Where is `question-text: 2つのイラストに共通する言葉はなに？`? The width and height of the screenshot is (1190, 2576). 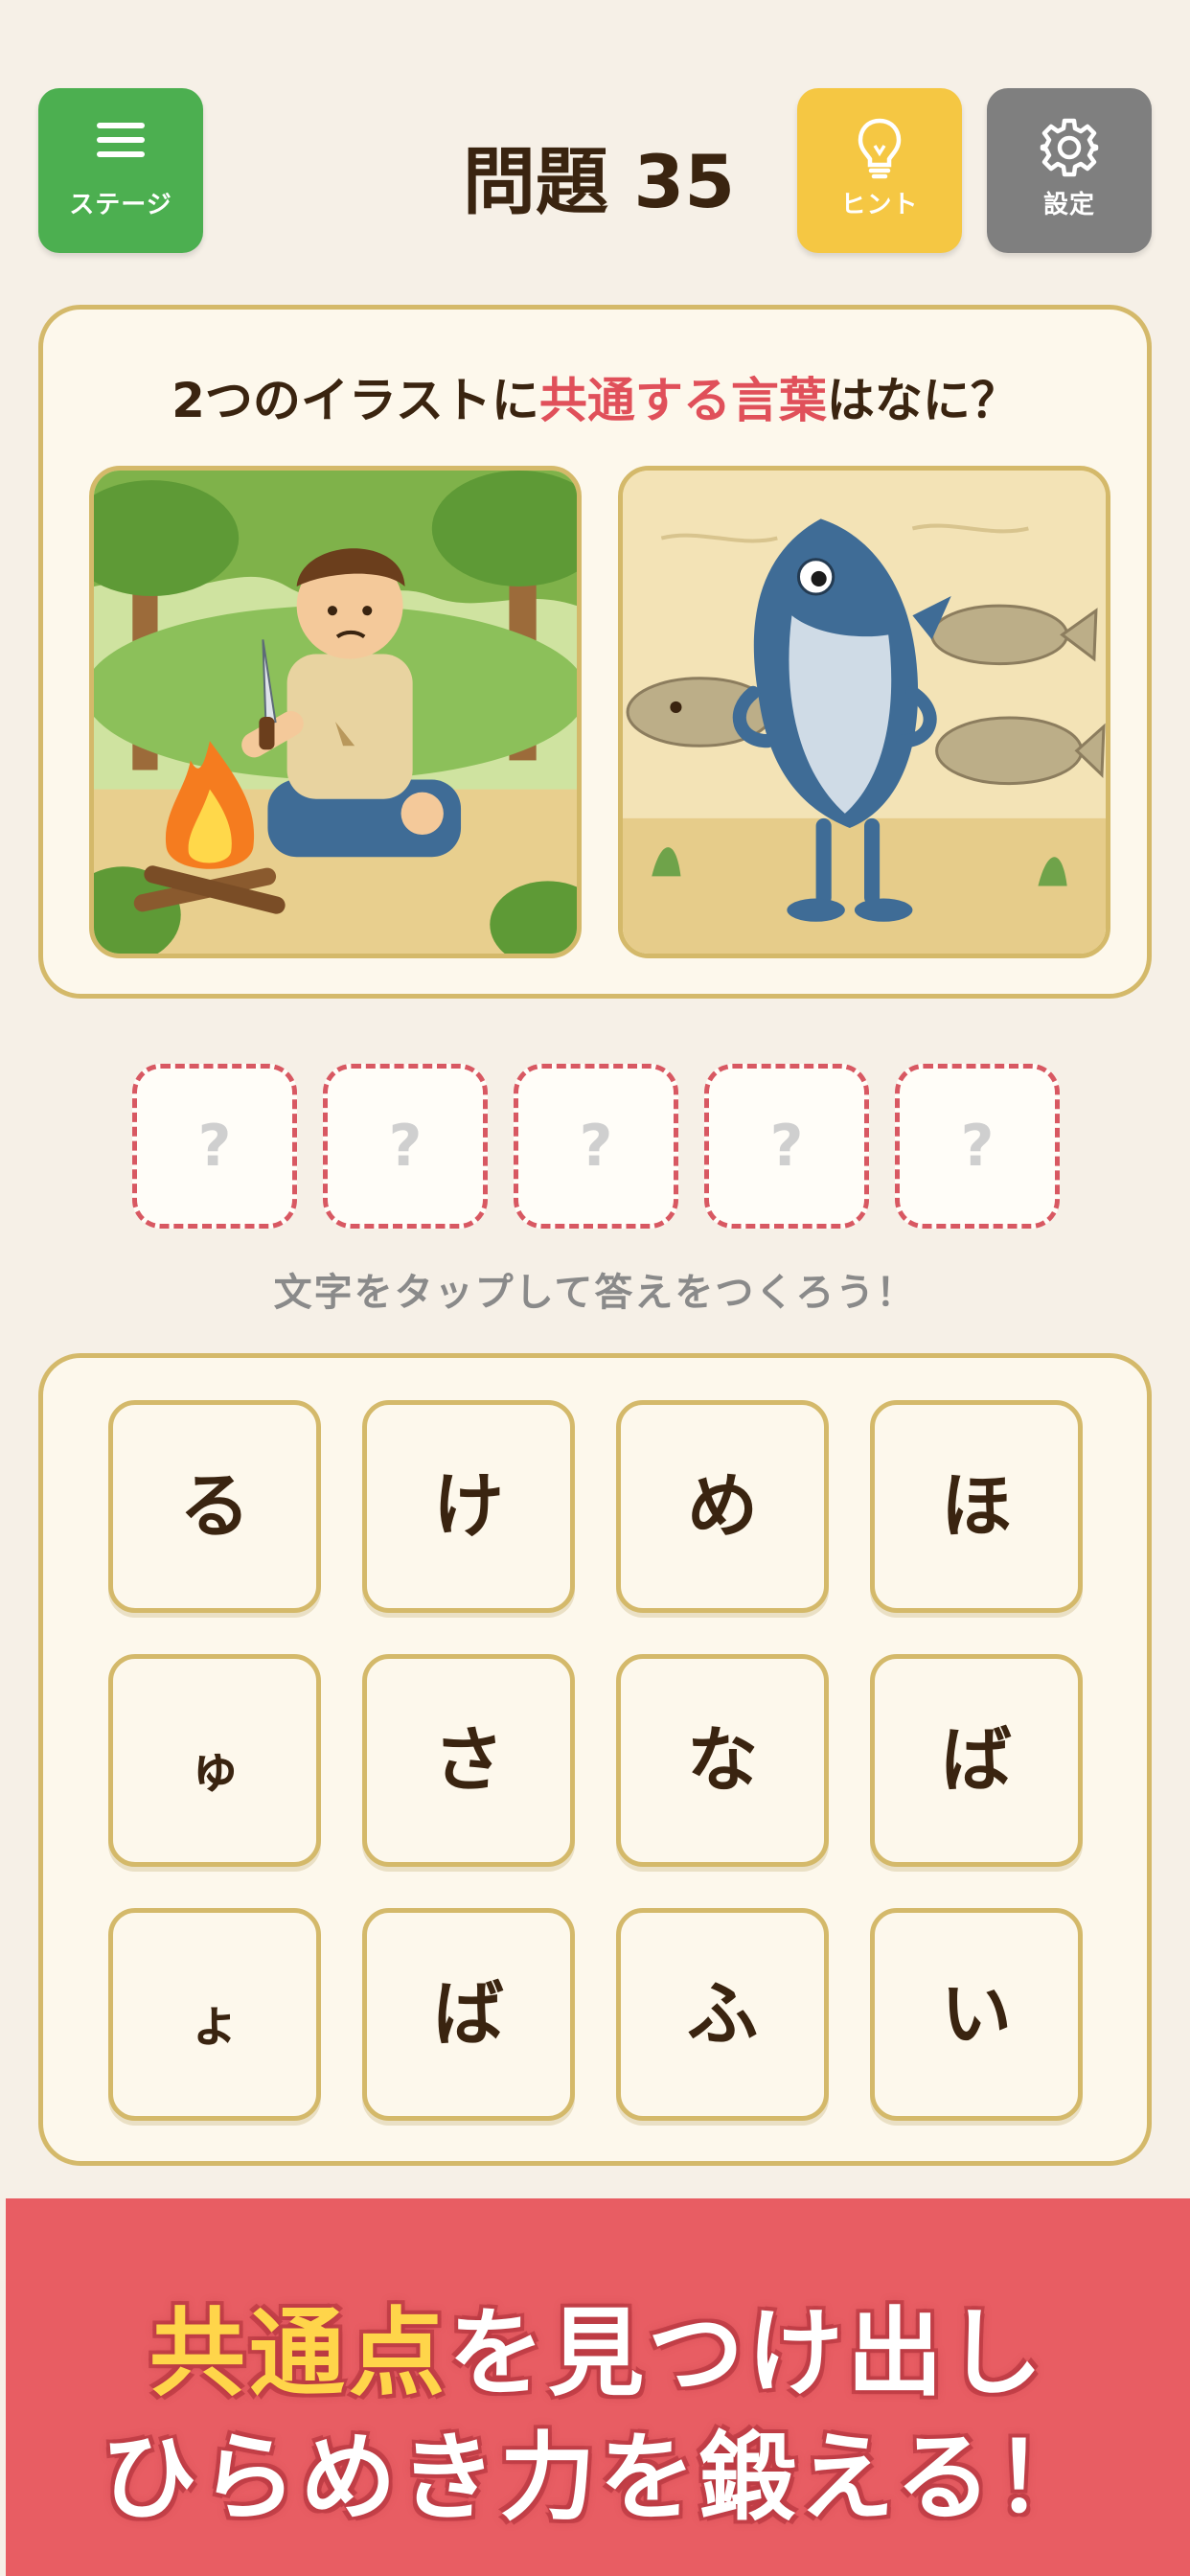 question-text: 2つのイラストに共通する言葉はなに？ is located at coordinates (595, 397).